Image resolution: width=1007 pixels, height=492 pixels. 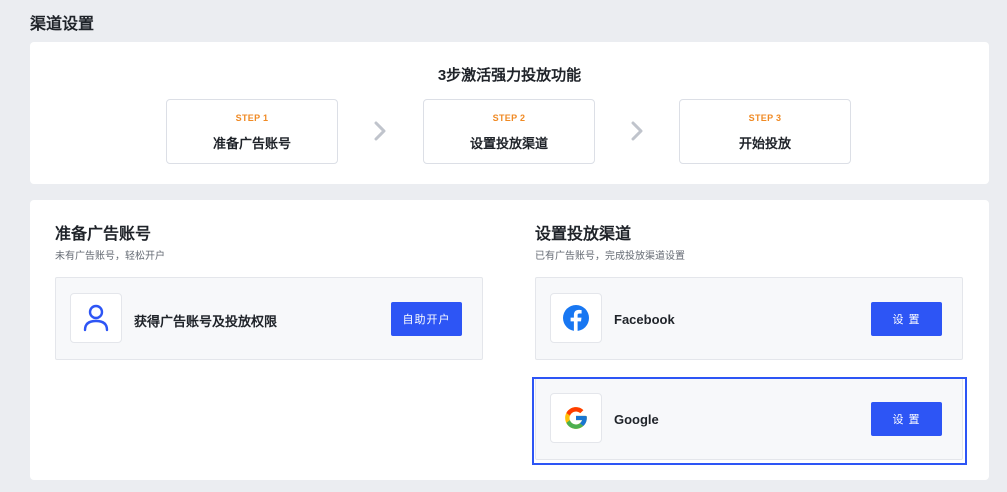 I want to click on account-section-subtitle: 未有广告账号，轻松开户, so click(x=110, y=256).